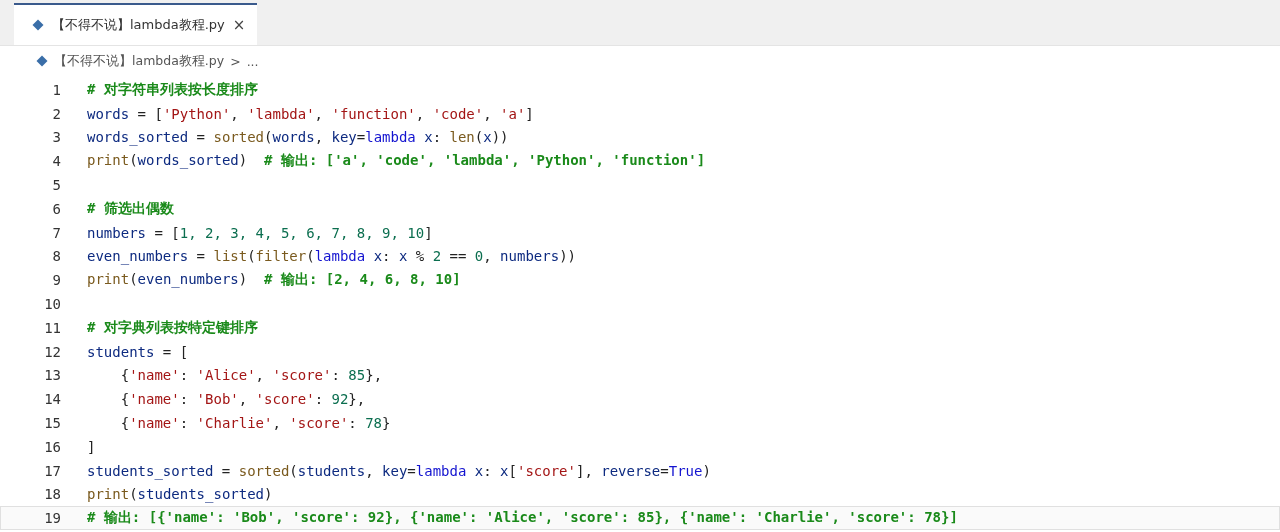 Image resolution: width=1280 pixels, height=532 pixels. I want to click on code-line: words_sorted = sorted(words, key=lambda x: len(x)), so click(298, 137).